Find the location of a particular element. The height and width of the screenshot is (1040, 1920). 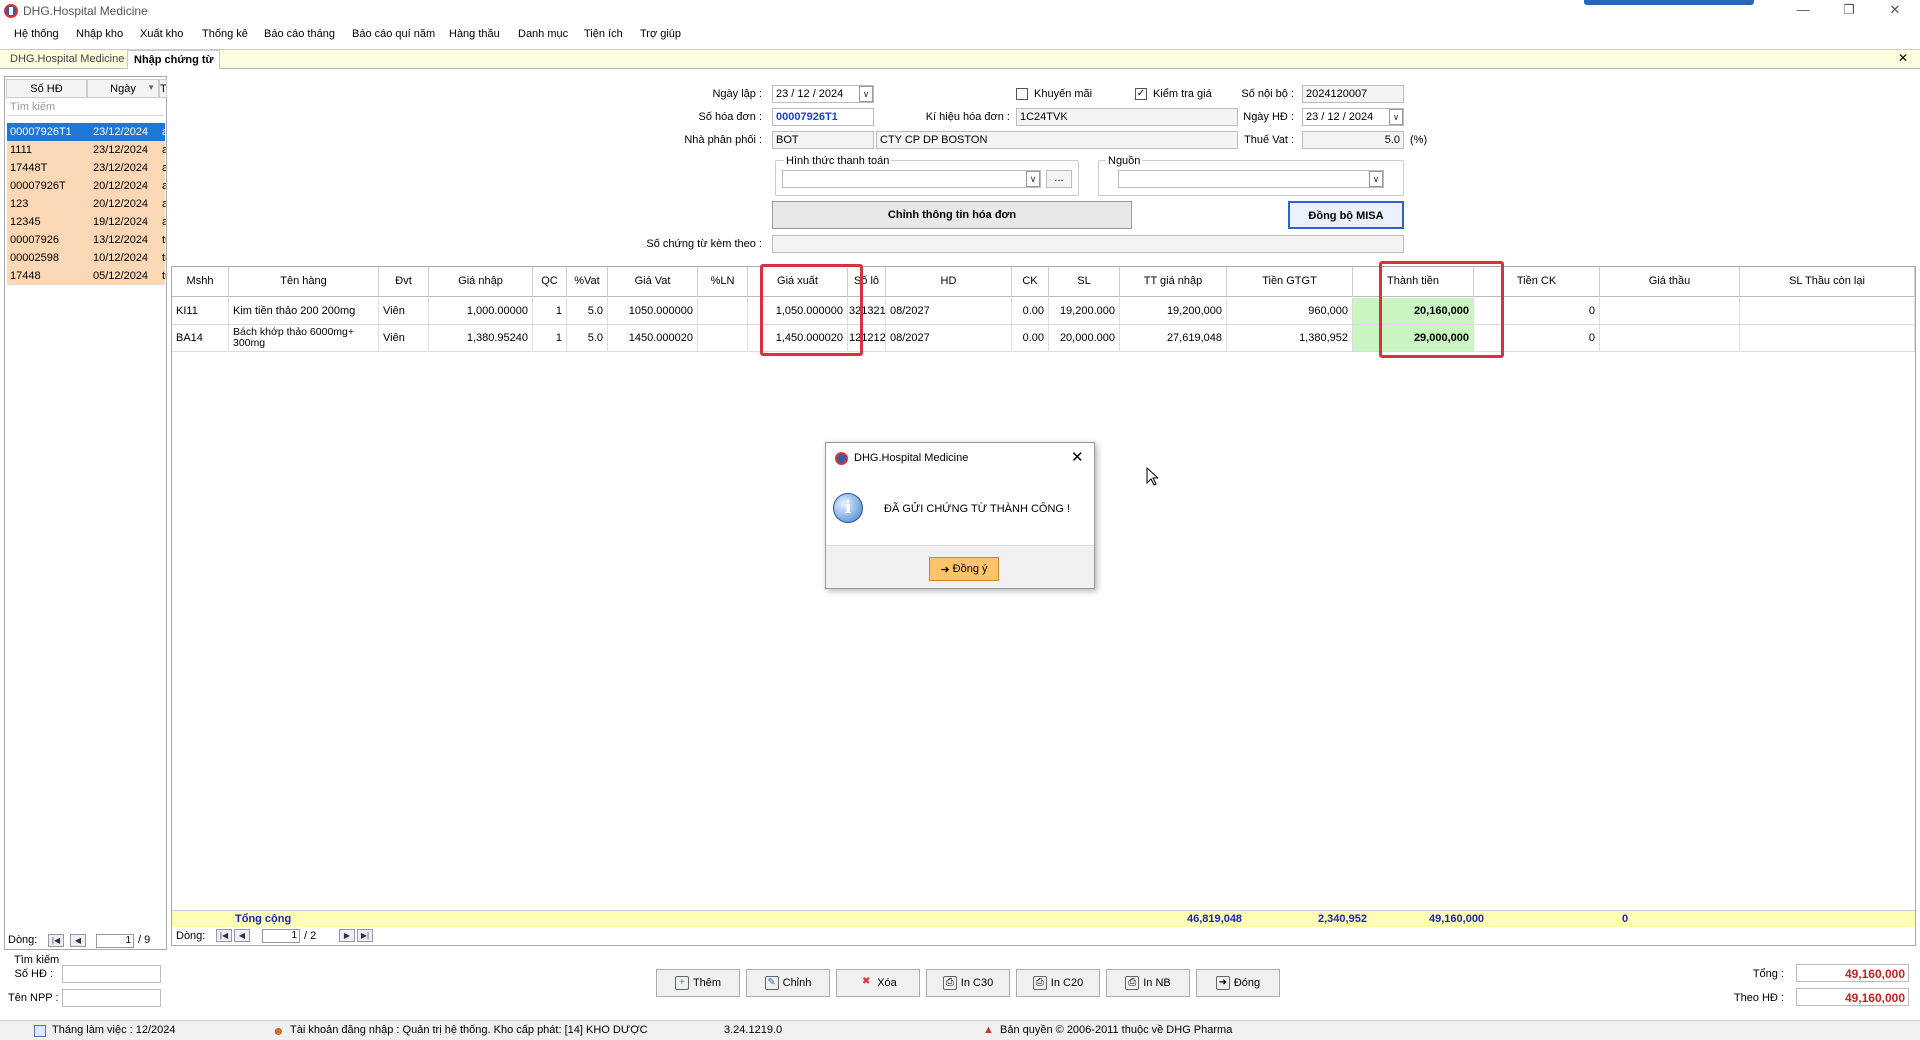

chevron-down-icon: ∨ is located at coordinates (1376, 179).